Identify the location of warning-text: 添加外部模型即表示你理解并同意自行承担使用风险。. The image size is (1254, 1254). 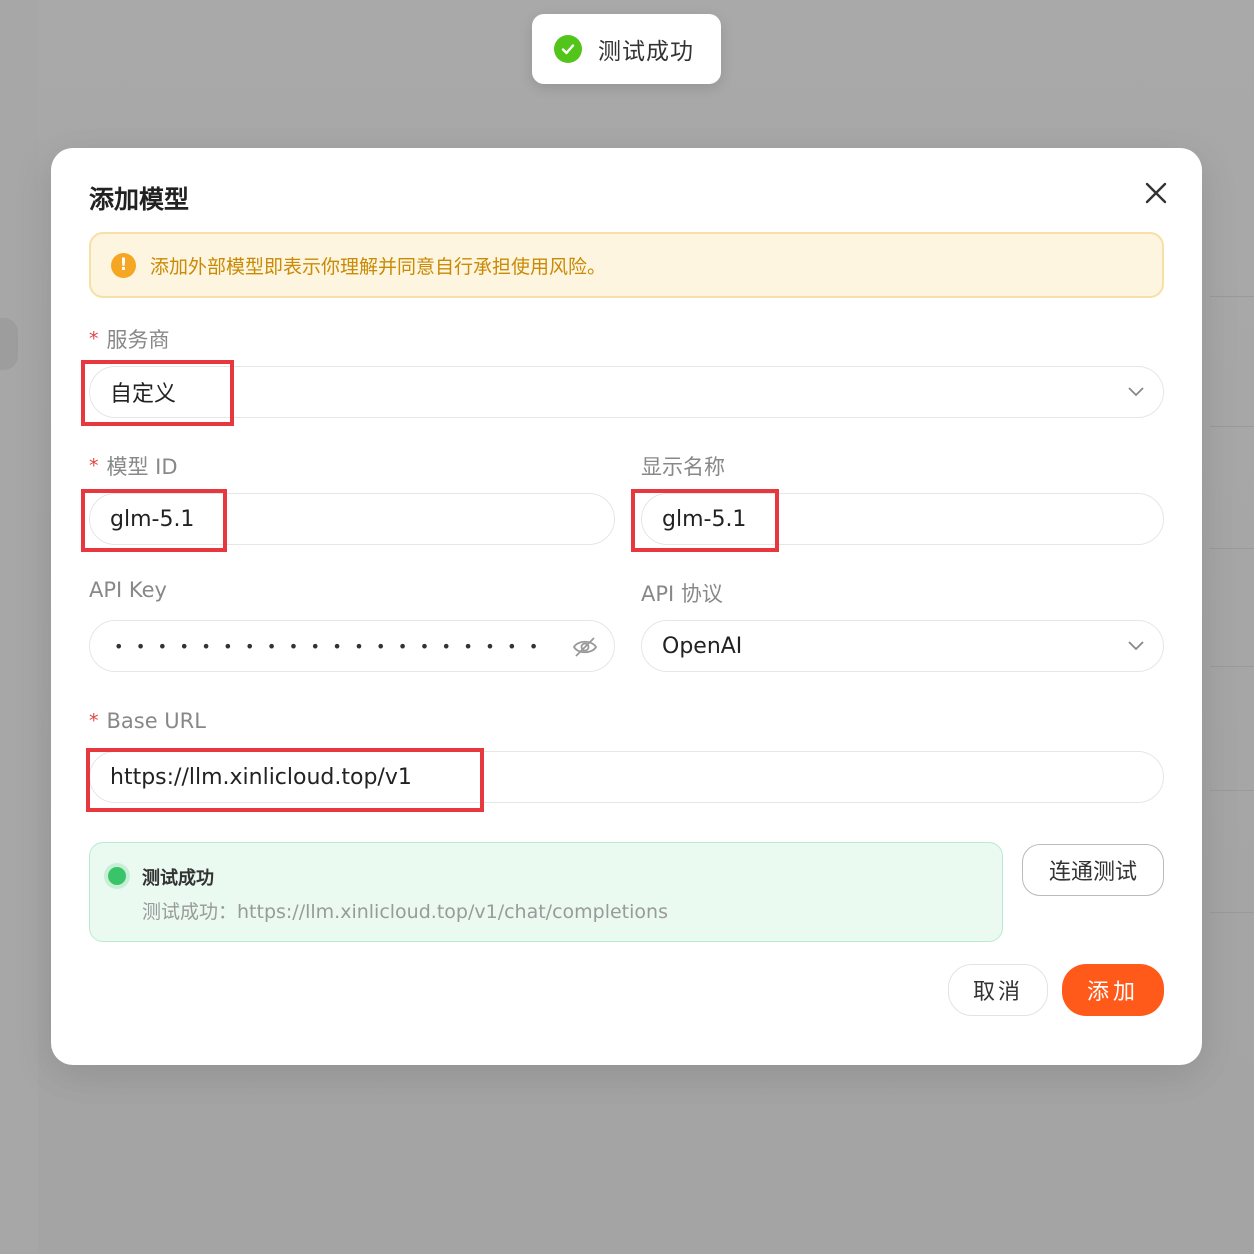
(378, 266).